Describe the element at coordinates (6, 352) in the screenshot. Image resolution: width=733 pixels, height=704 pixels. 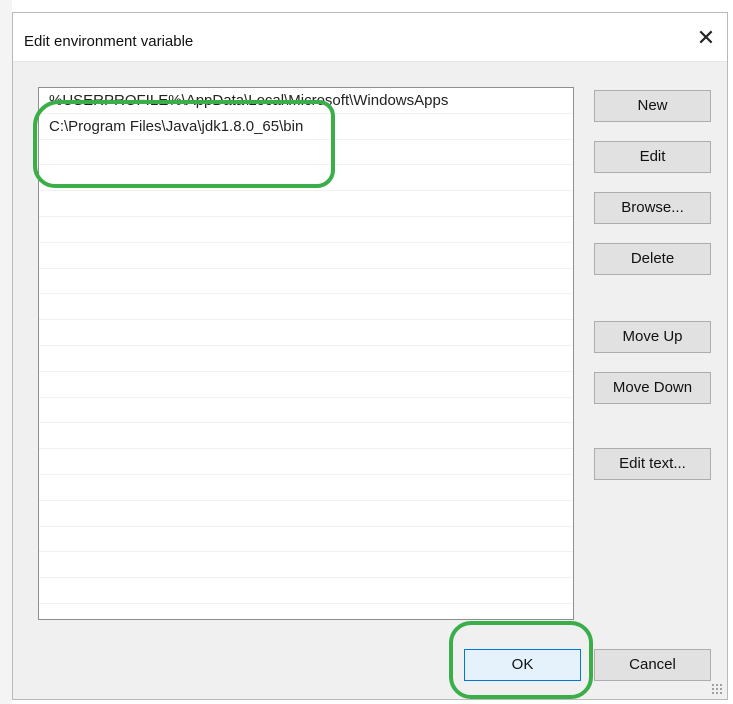
I see `background-window-edge` at that location.